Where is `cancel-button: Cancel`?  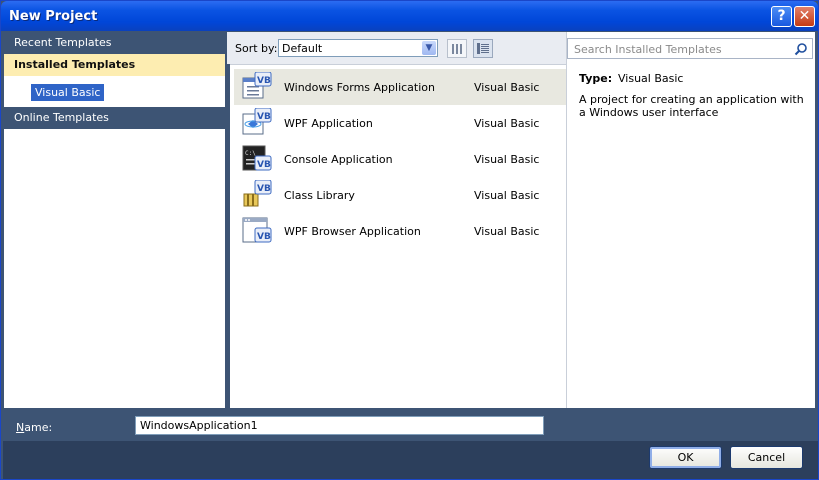 cancel-button: Cancel is located at coordinates (766, 457).